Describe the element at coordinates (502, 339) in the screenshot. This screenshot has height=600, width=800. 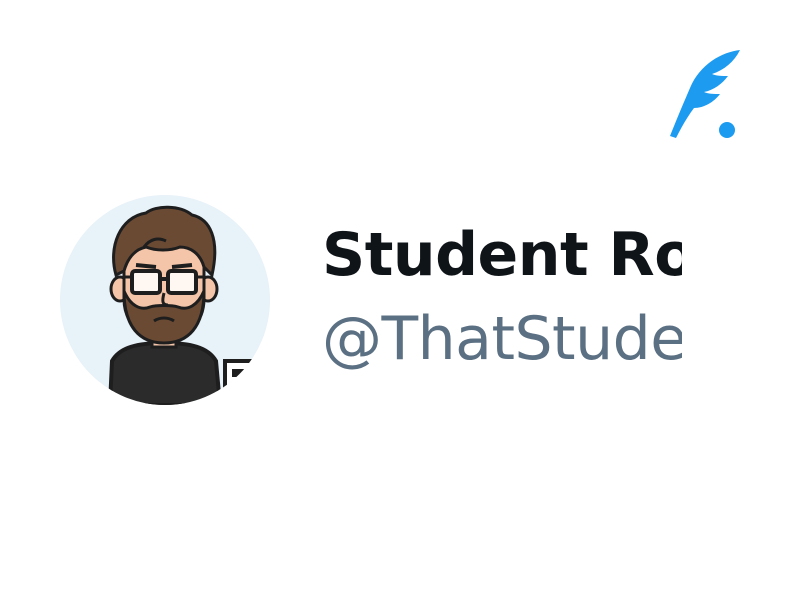
I see `user-handle: @ThatStude` at that location.